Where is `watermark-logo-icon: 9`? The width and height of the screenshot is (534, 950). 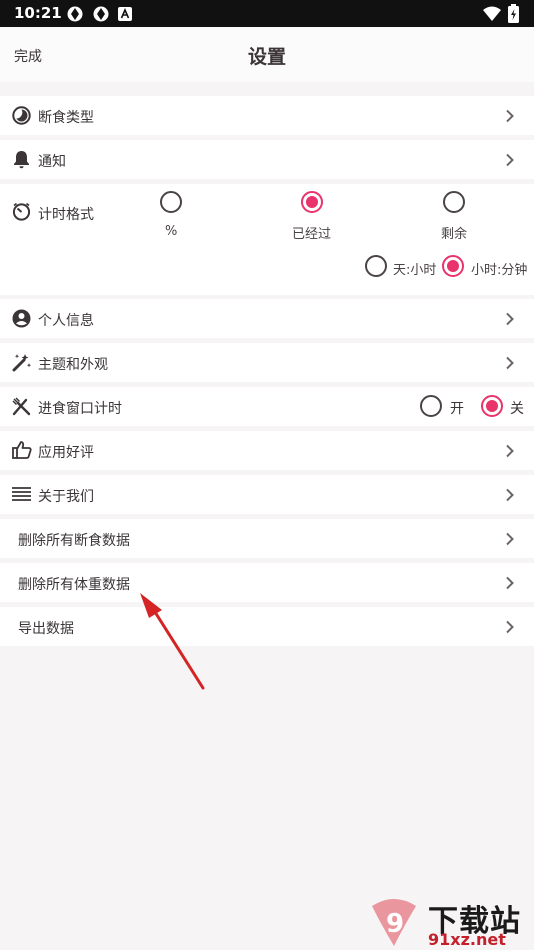 watermark-logo-icon: 9 is located at coordinates (394, 922).